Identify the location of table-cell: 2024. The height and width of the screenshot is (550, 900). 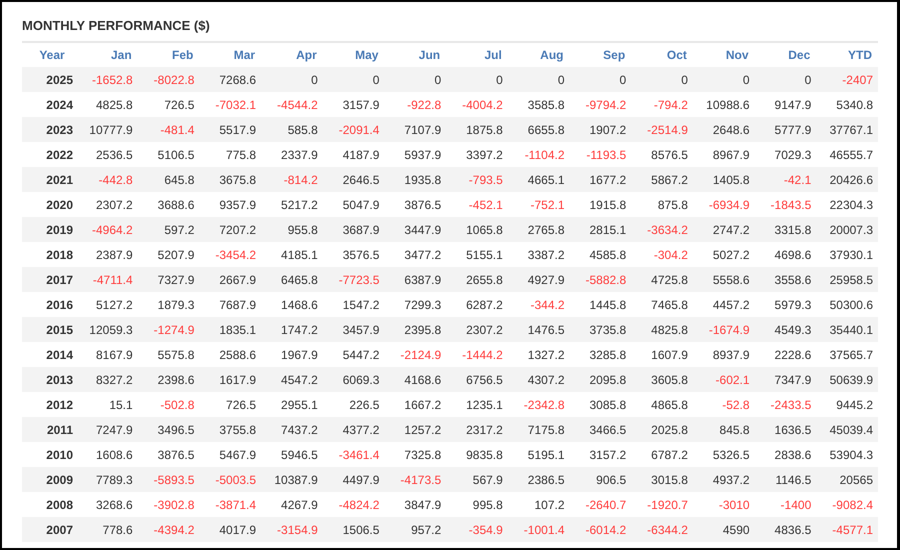
(49, 104).